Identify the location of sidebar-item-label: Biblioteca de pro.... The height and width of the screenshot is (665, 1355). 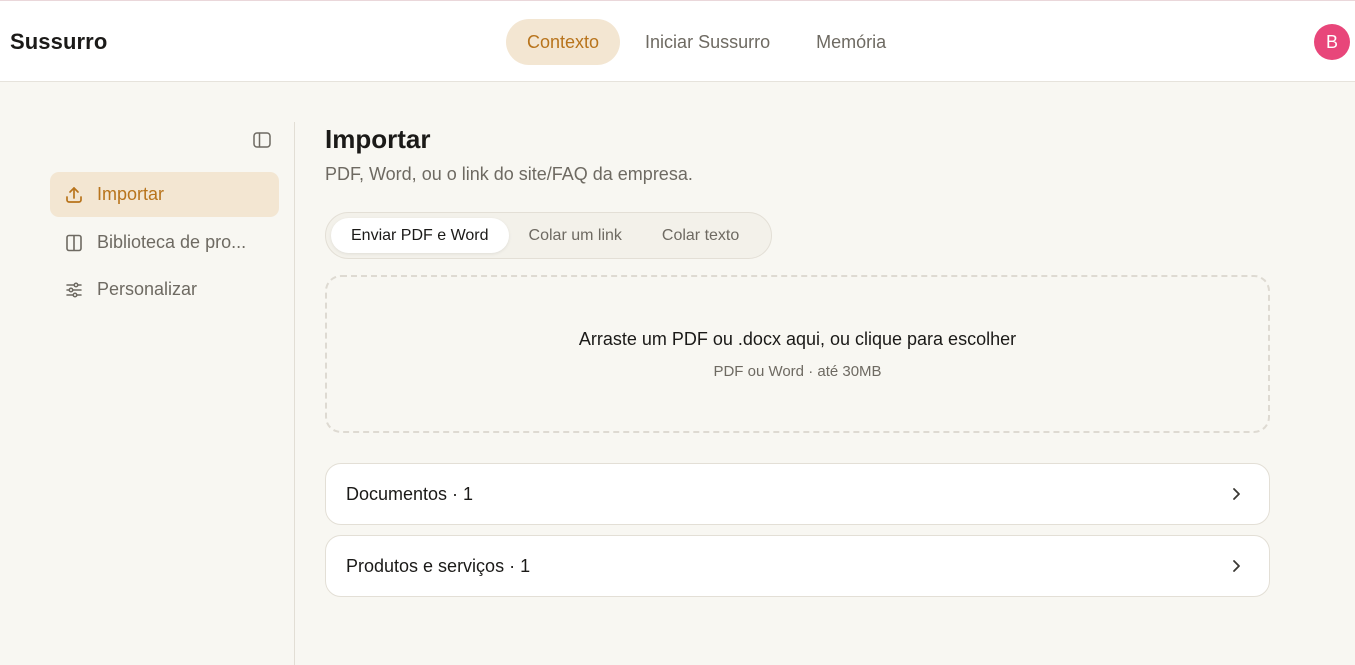
(172, 242).